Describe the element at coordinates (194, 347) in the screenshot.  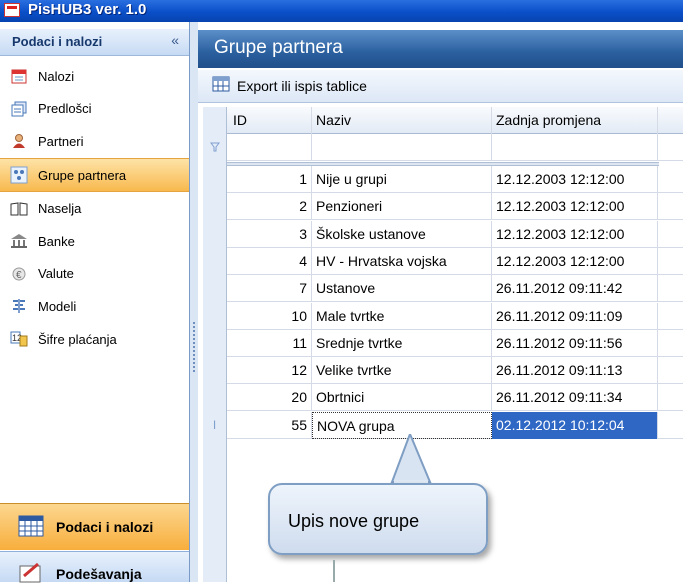
I see `splitter-grip` at that location.